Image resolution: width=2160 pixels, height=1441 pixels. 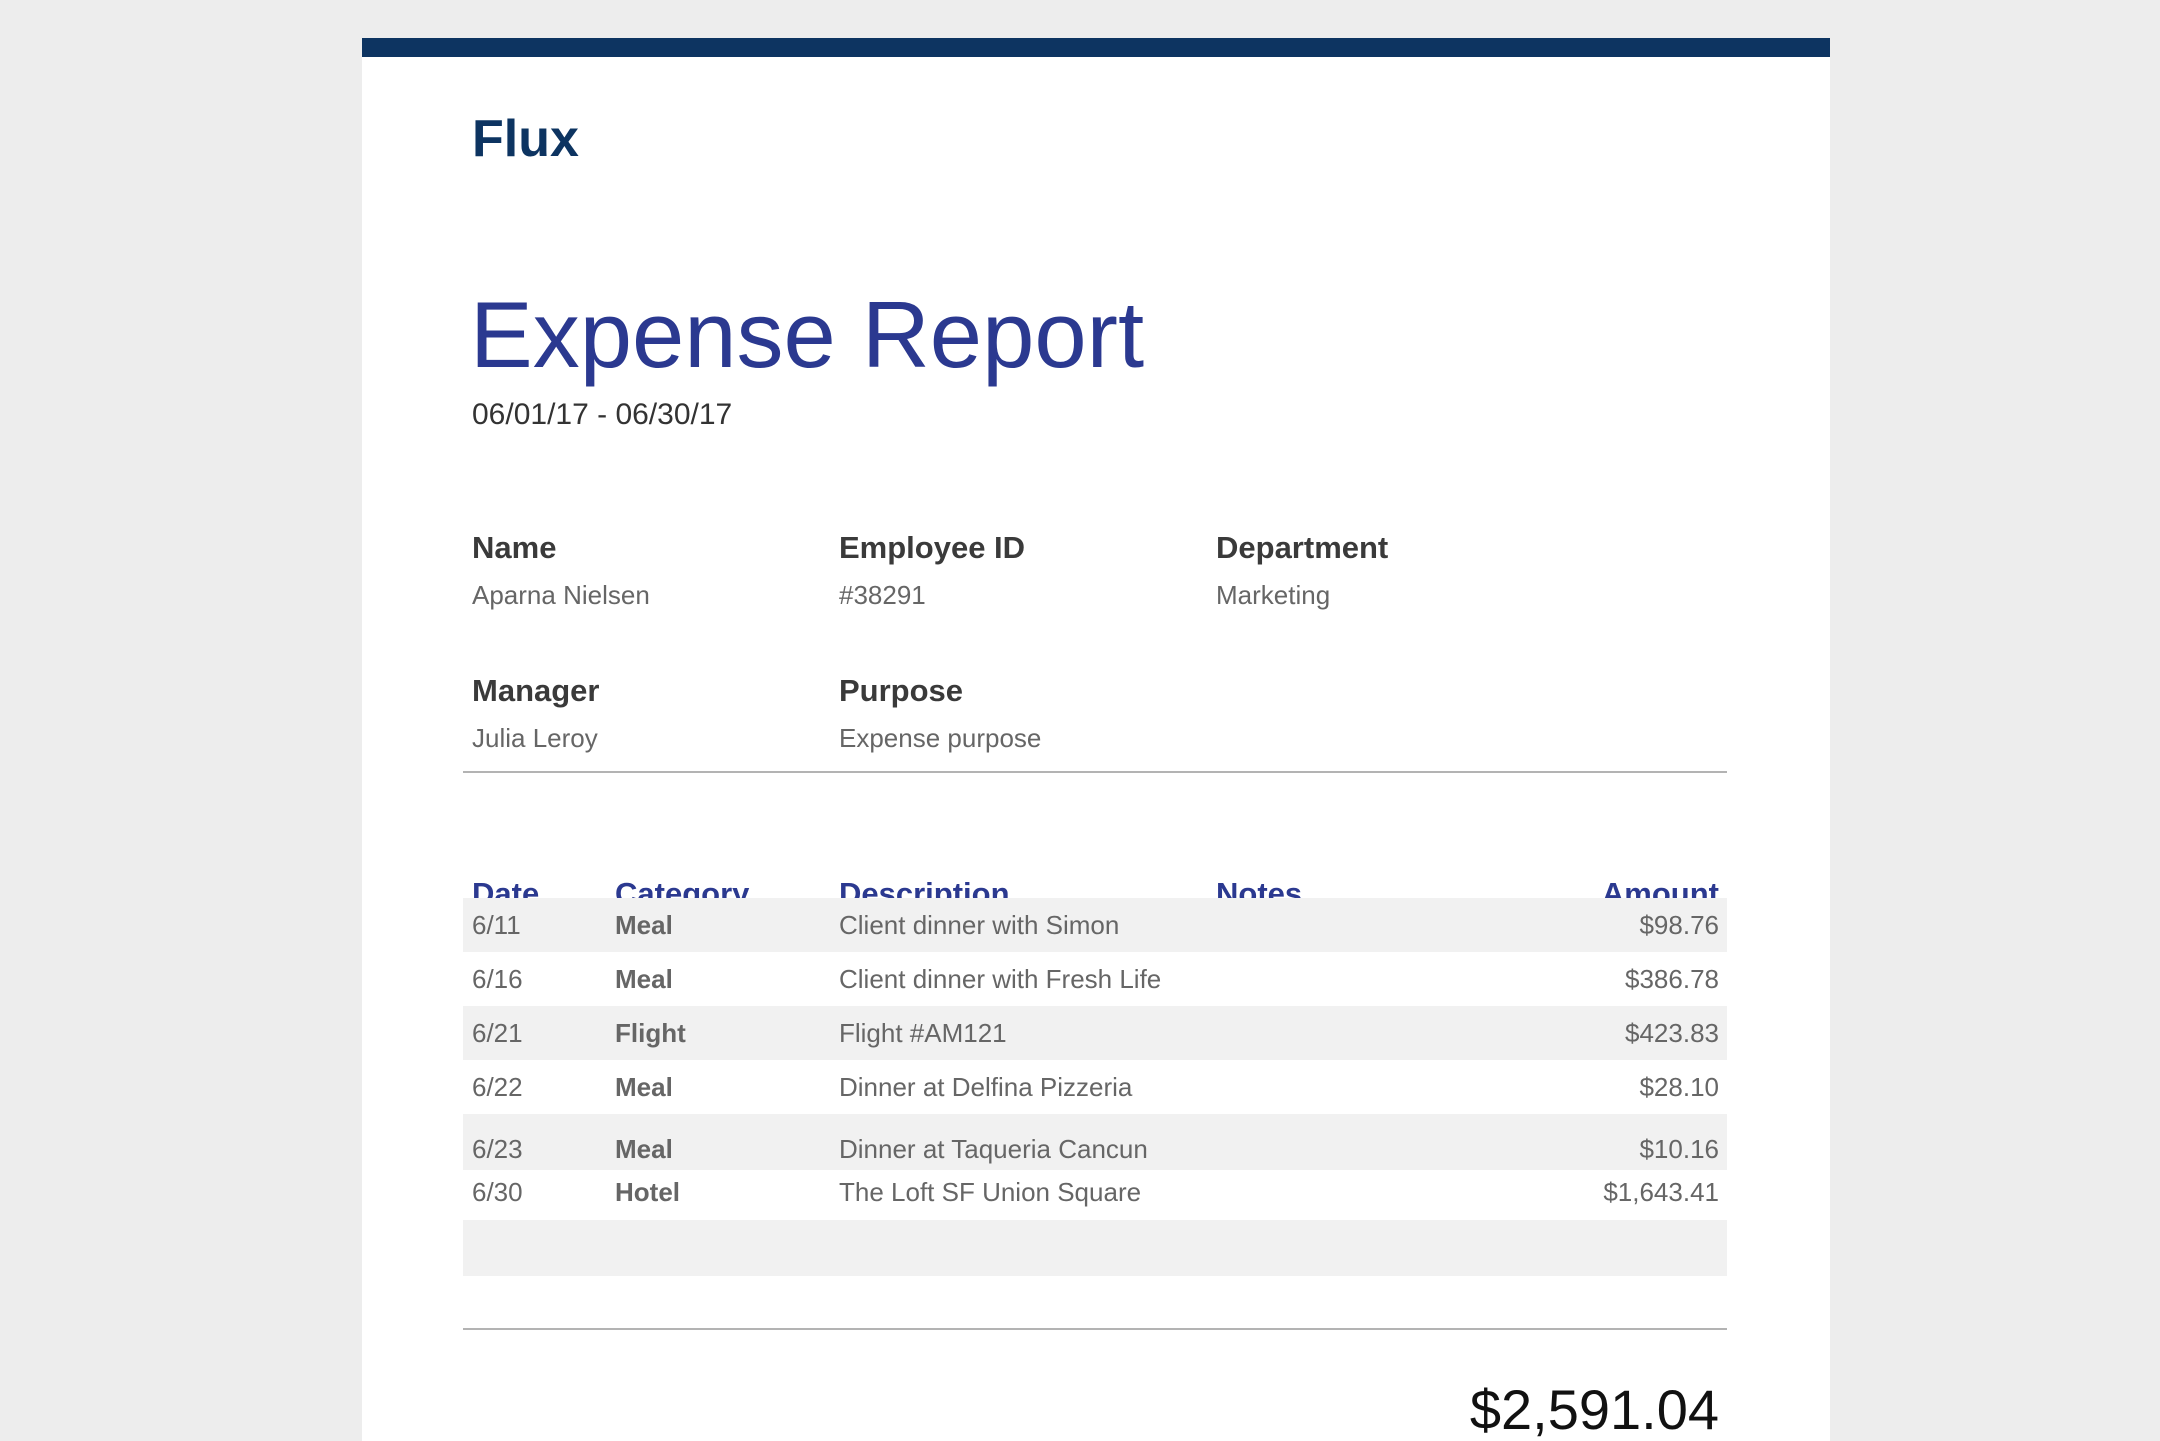 I want to click on department-label: Department, so click(x=1302, y=547).